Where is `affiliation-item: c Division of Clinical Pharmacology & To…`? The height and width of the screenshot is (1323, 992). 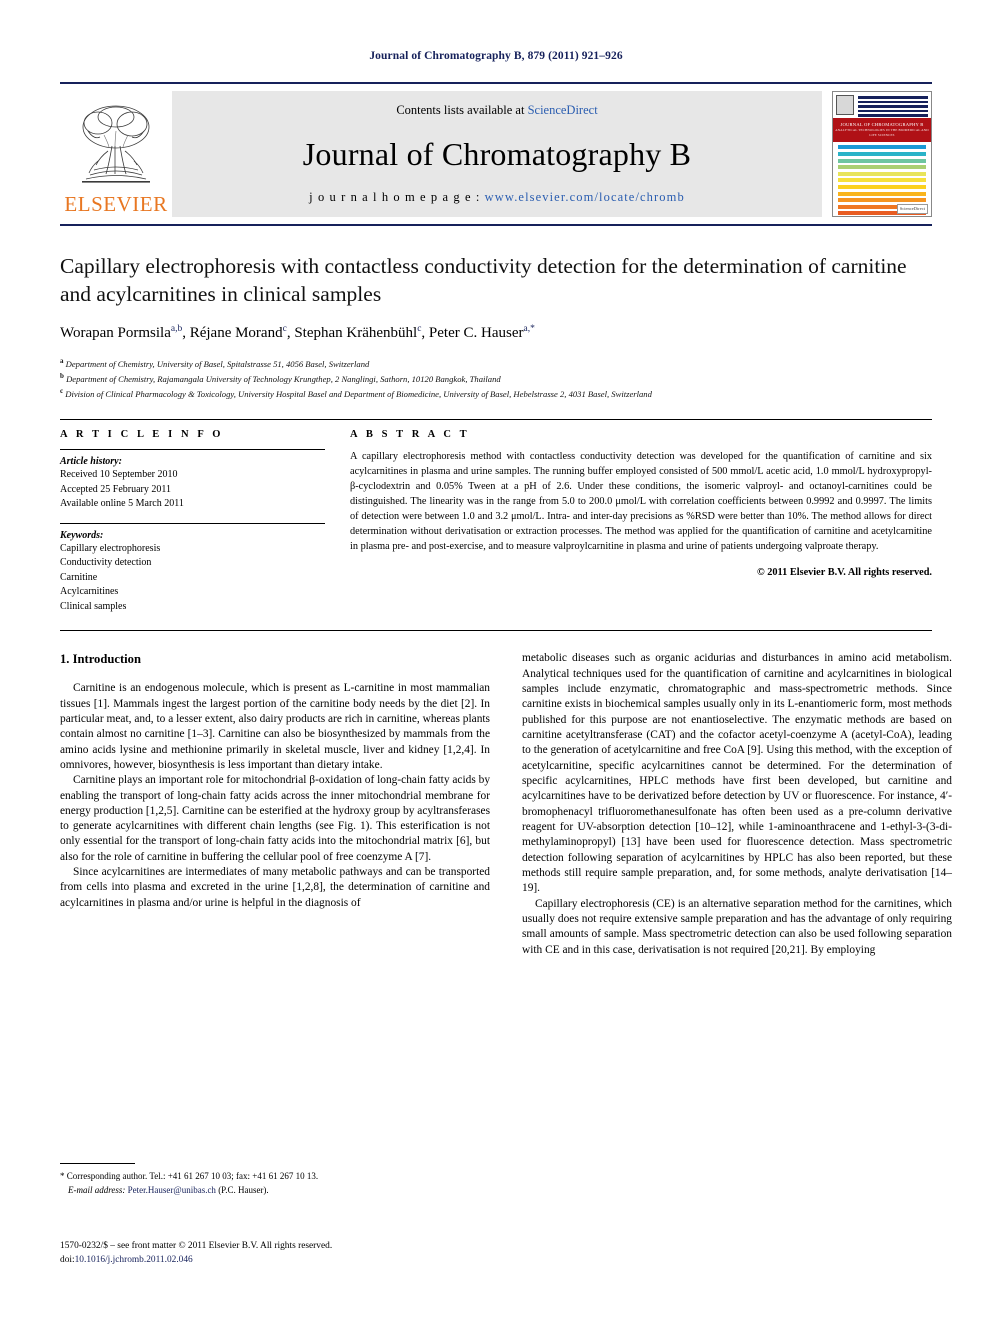
affiliation-item: c Division of Clinical Pharmacology & To… is located at coordinates (496, 393).